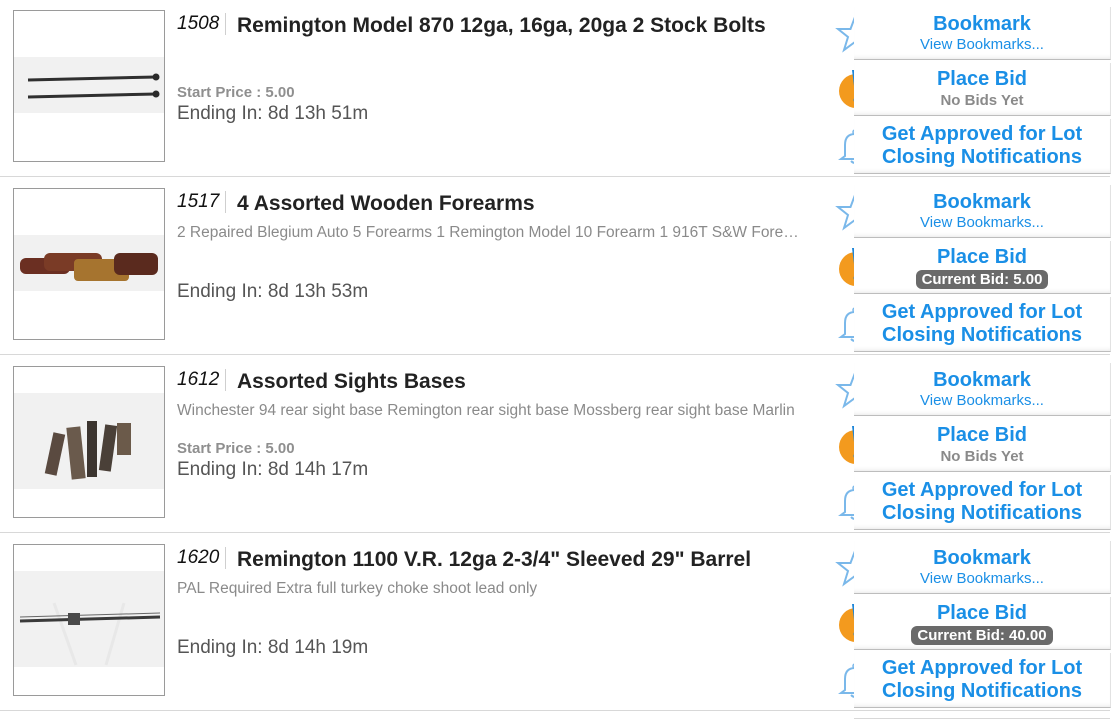  I want to click on stock-bolts-image, so click(93, 86).